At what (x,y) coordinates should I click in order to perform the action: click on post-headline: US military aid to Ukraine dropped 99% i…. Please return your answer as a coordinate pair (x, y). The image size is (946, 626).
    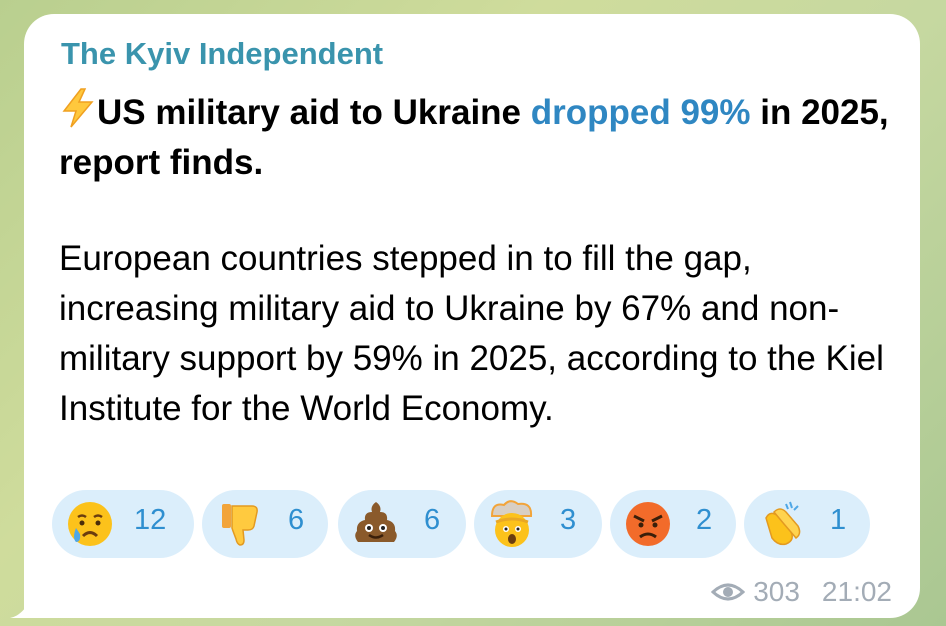
    Looking at the image, I should click on (481, 138).